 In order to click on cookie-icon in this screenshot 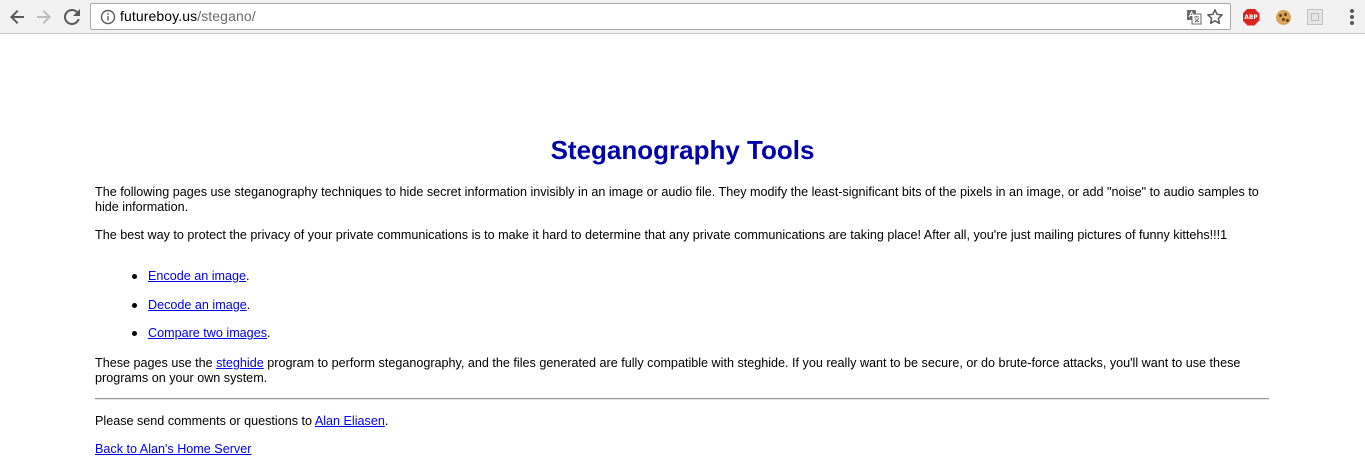, I will do `click(1283, 17)`.